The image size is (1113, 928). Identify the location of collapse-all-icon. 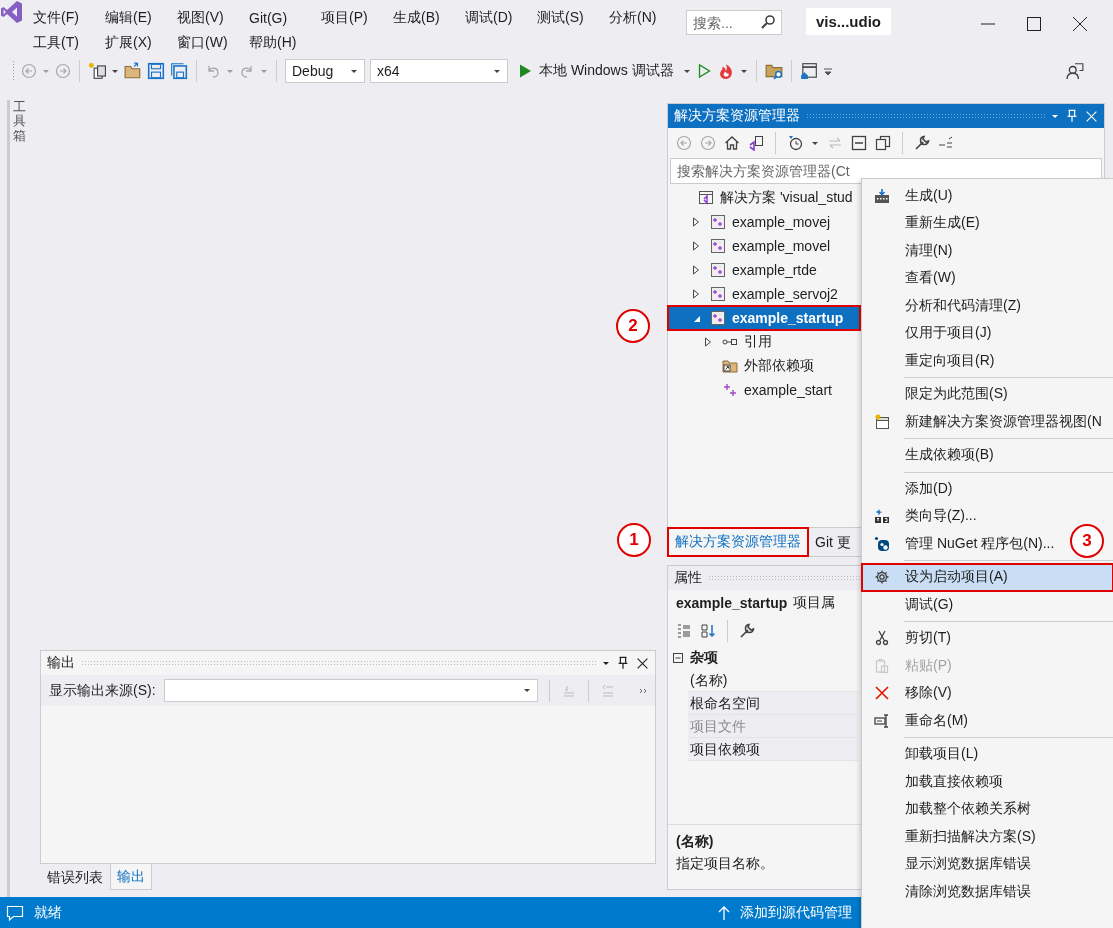
(859, 143).